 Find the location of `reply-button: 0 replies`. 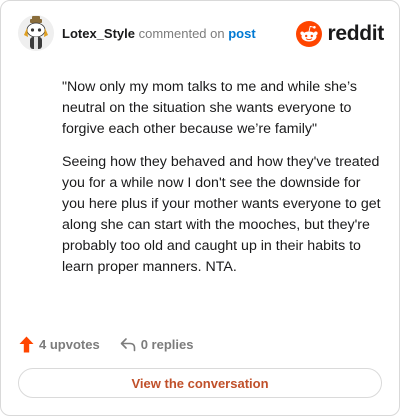

reply-button: 0 replies is located at coordinates (157, 344).